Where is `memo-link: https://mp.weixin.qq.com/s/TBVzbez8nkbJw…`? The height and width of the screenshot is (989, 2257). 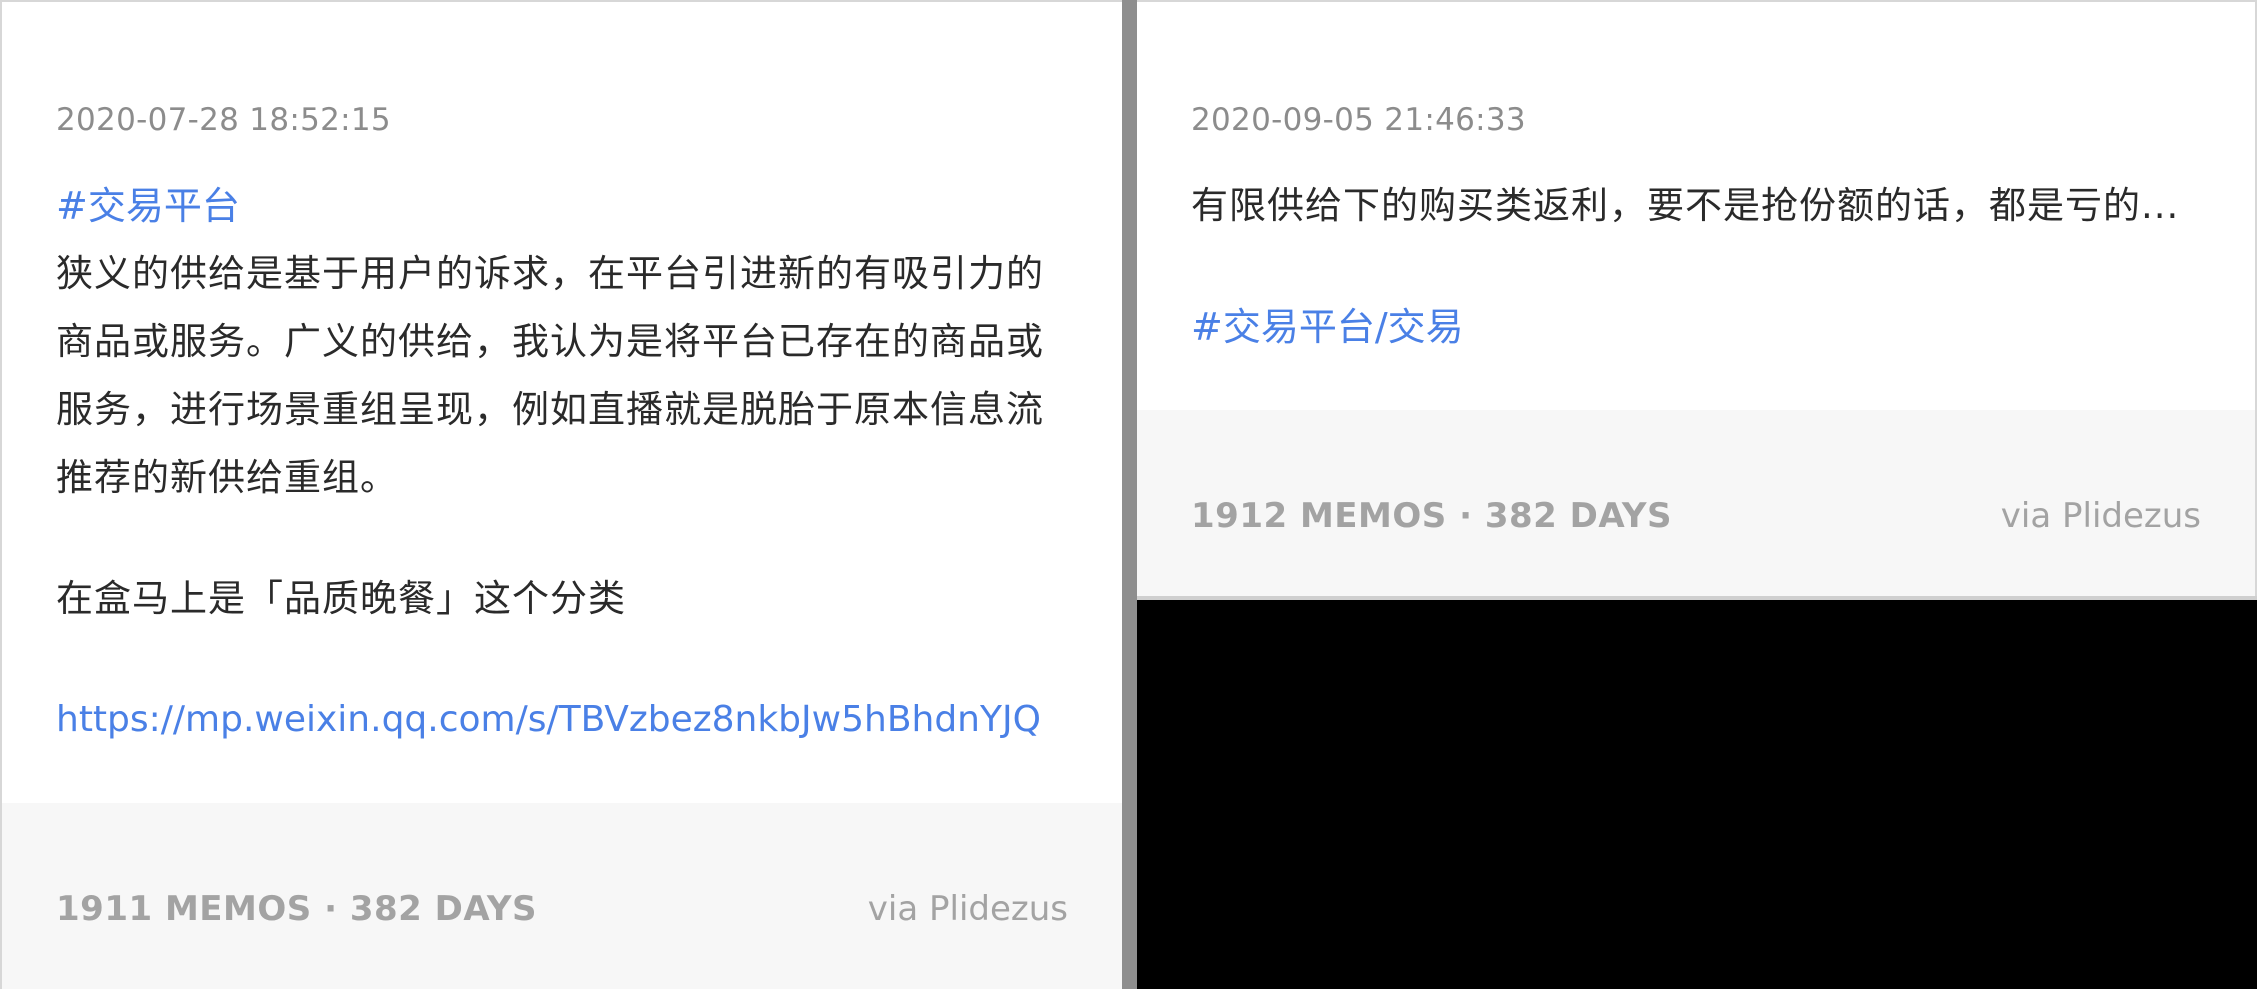
memo-link: https://mp.weixin.qq.com/s/TBVzbez8nkbJw… is located at coordinates (548, 719).